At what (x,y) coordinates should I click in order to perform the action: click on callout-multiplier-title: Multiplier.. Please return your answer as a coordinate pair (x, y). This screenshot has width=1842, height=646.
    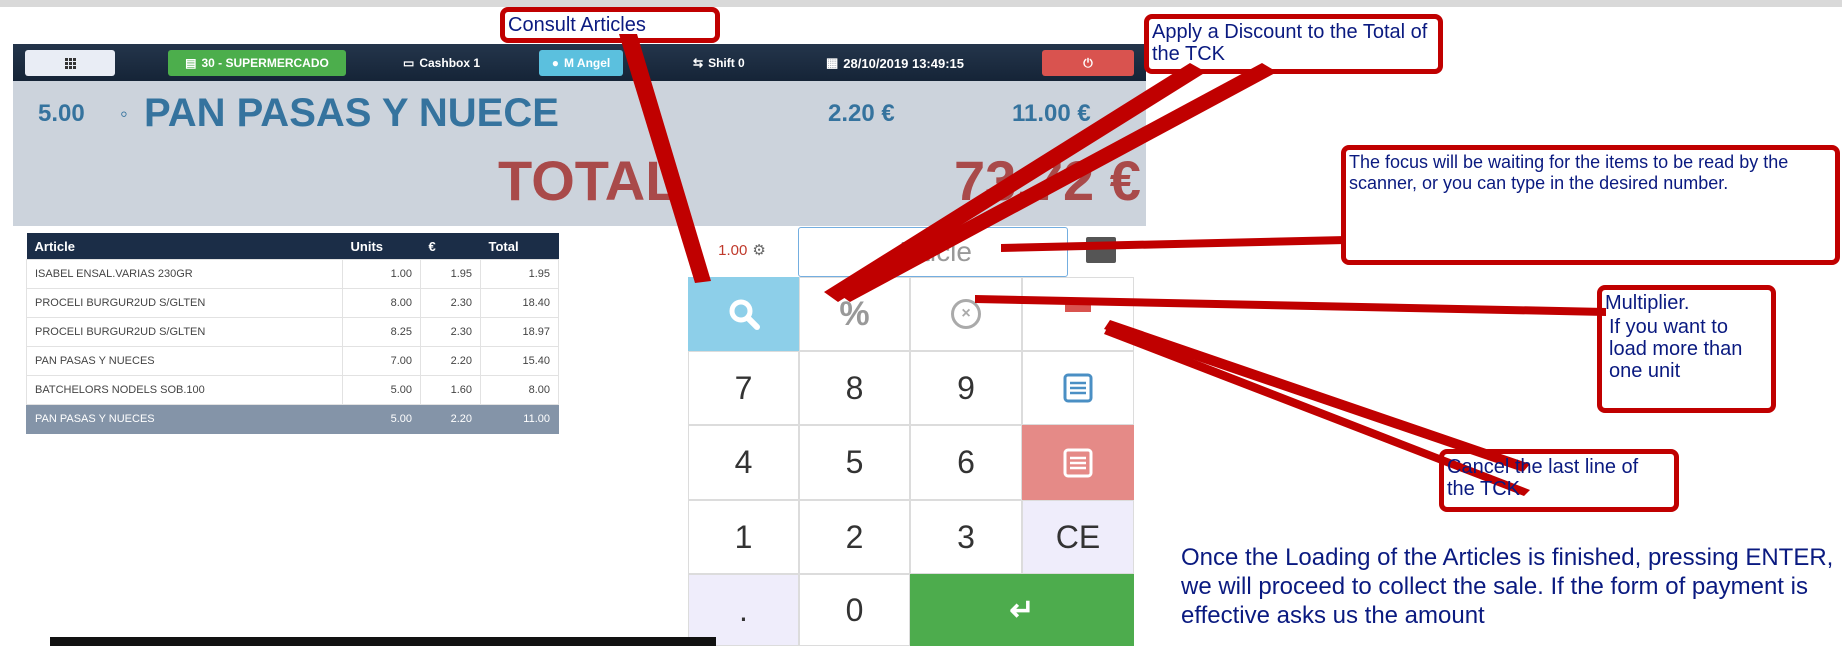
    Looking at the image, I should click on (1647, 303).